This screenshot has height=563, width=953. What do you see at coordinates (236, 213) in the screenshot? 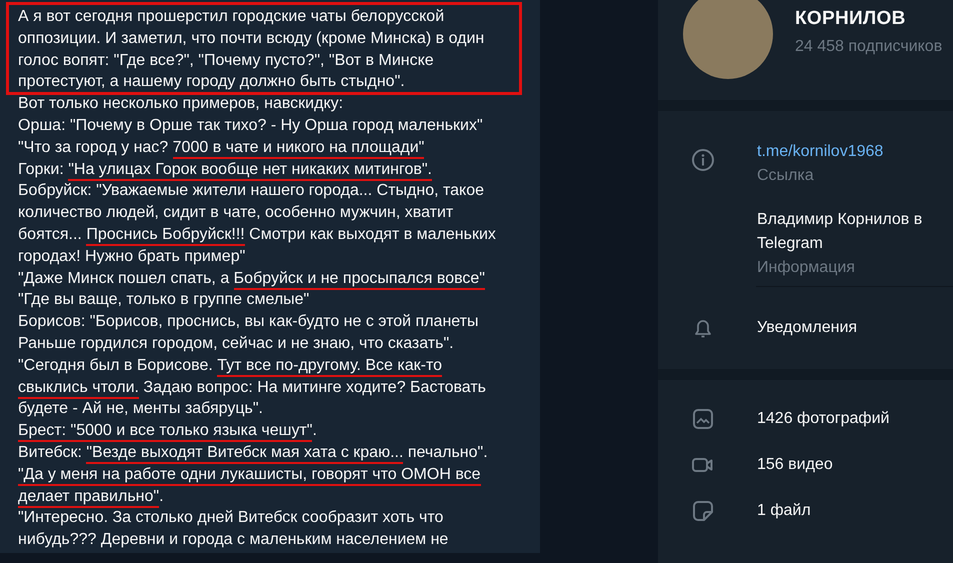
I see `message-line: количество людей, сидит в чате, особенно мужчин, хватит` at bounding box center [236, 213].